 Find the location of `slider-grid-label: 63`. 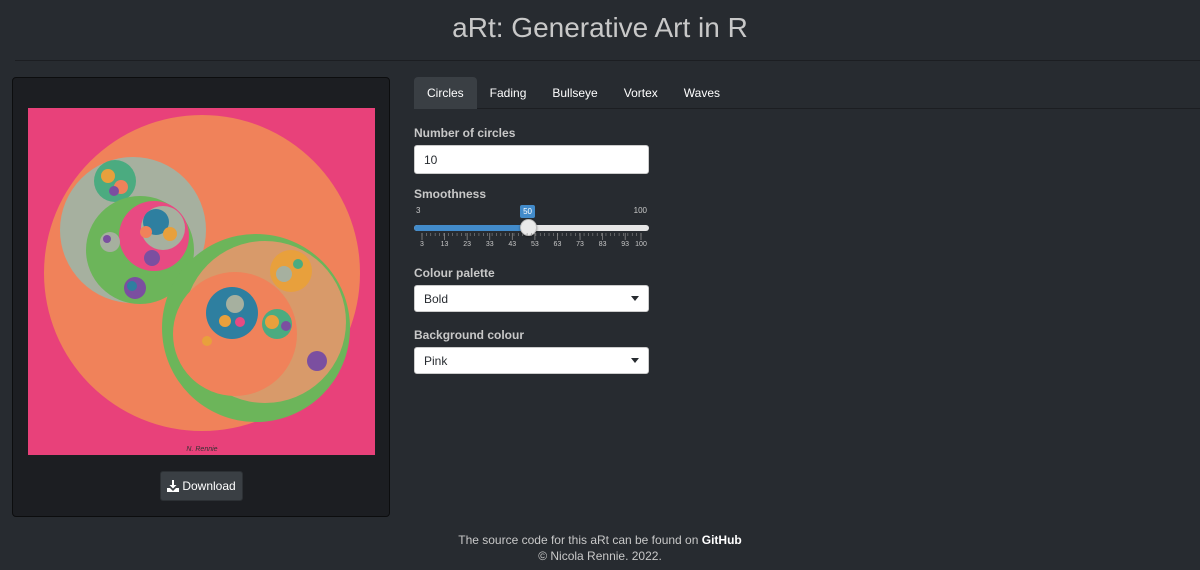

slider-grid-label: 63 is located at coordinates (557, 244).